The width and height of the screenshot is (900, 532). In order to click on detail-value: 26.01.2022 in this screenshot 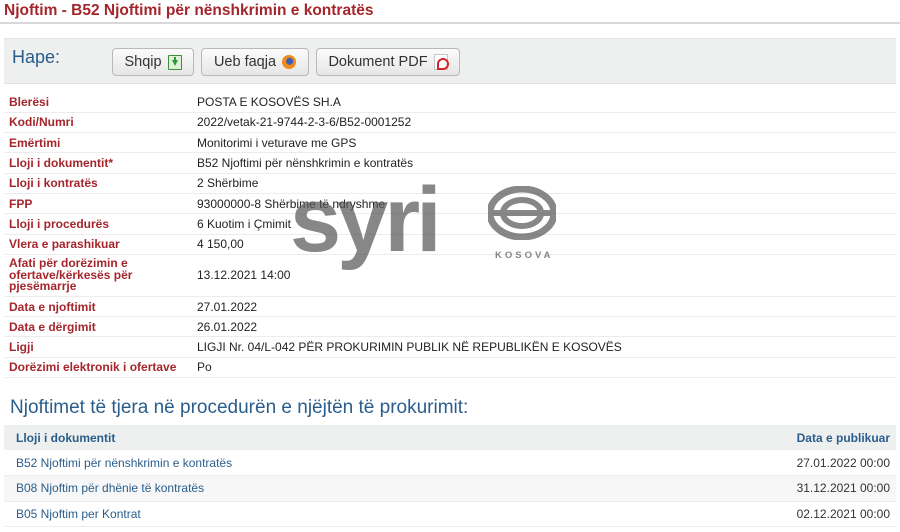, I will do `click(544, 327)`.